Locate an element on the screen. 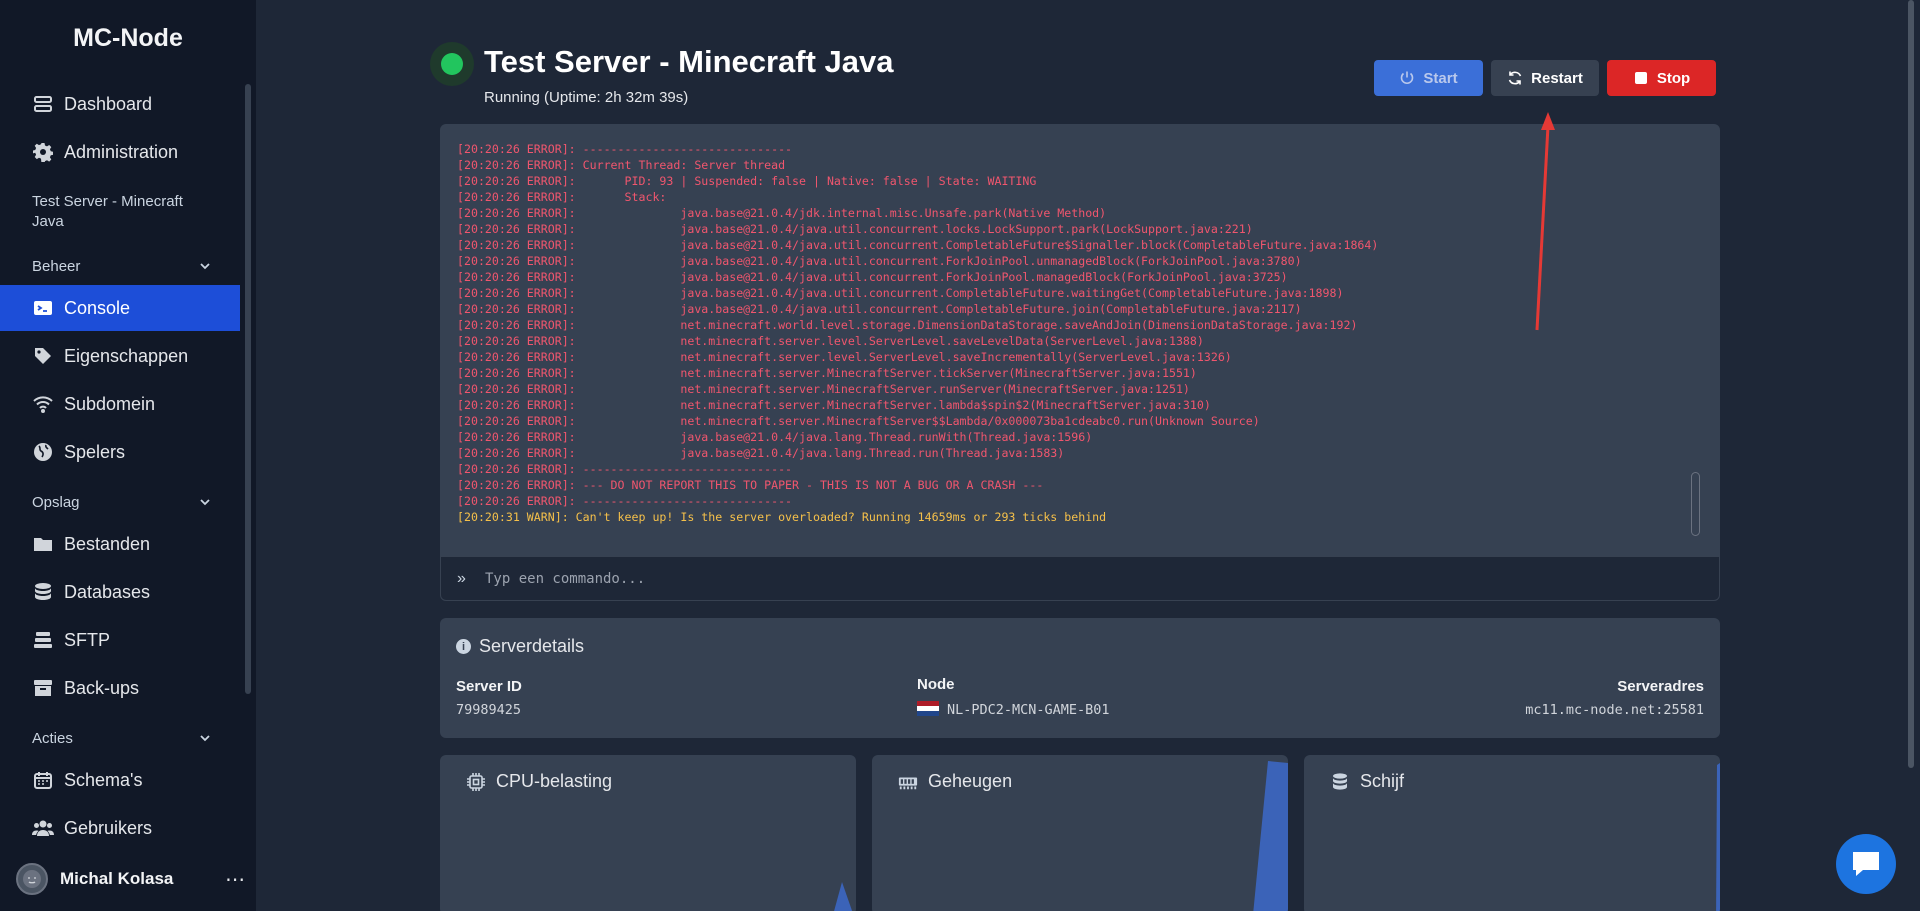  server-stack-icon is located at coordinates (43, 104).